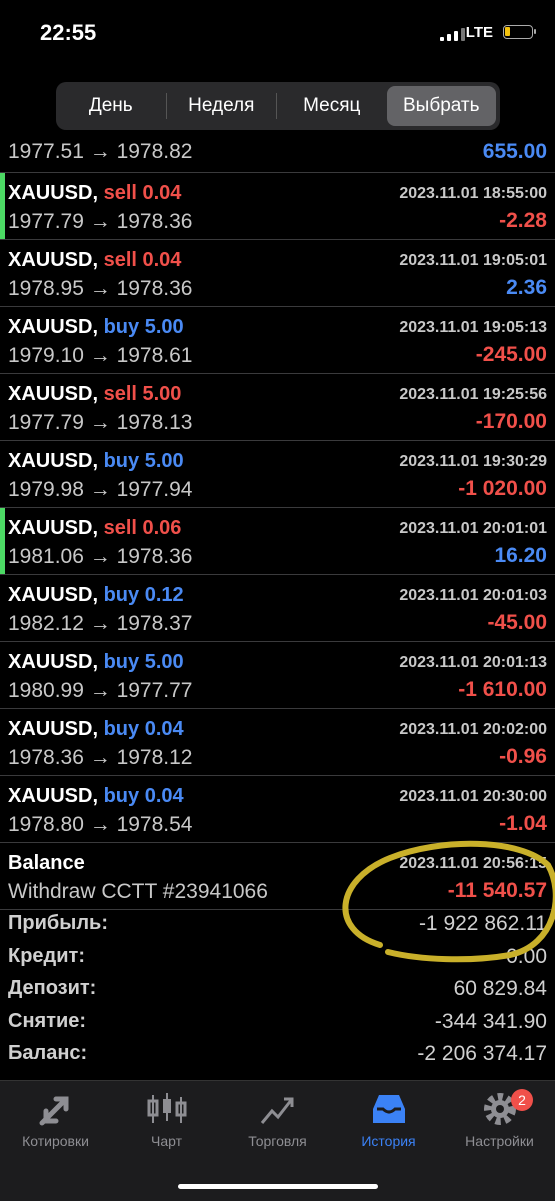  I want to click on trade-prices: 1981.06 → 1978.36, so click(100, 556).